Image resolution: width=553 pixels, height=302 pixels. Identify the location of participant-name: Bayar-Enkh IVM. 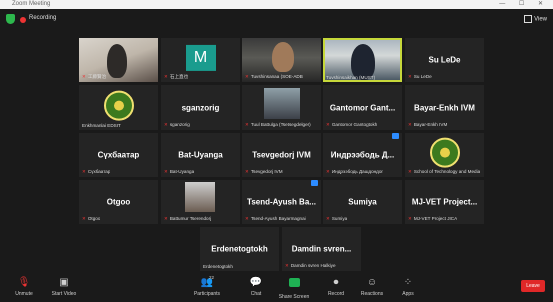
(444, 107).